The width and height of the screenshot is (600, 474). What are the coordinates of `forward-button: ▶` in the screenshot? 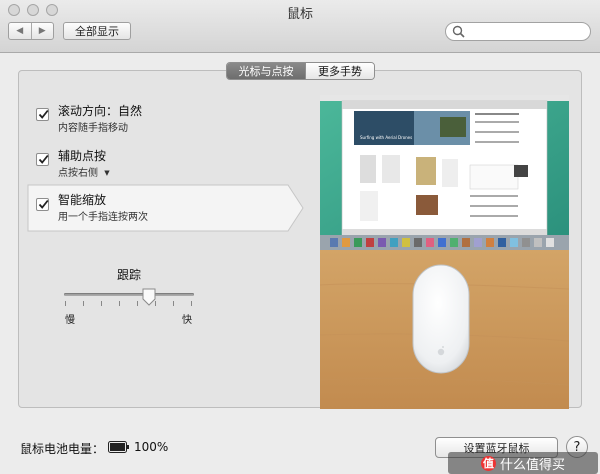 It's located at (42, 31).